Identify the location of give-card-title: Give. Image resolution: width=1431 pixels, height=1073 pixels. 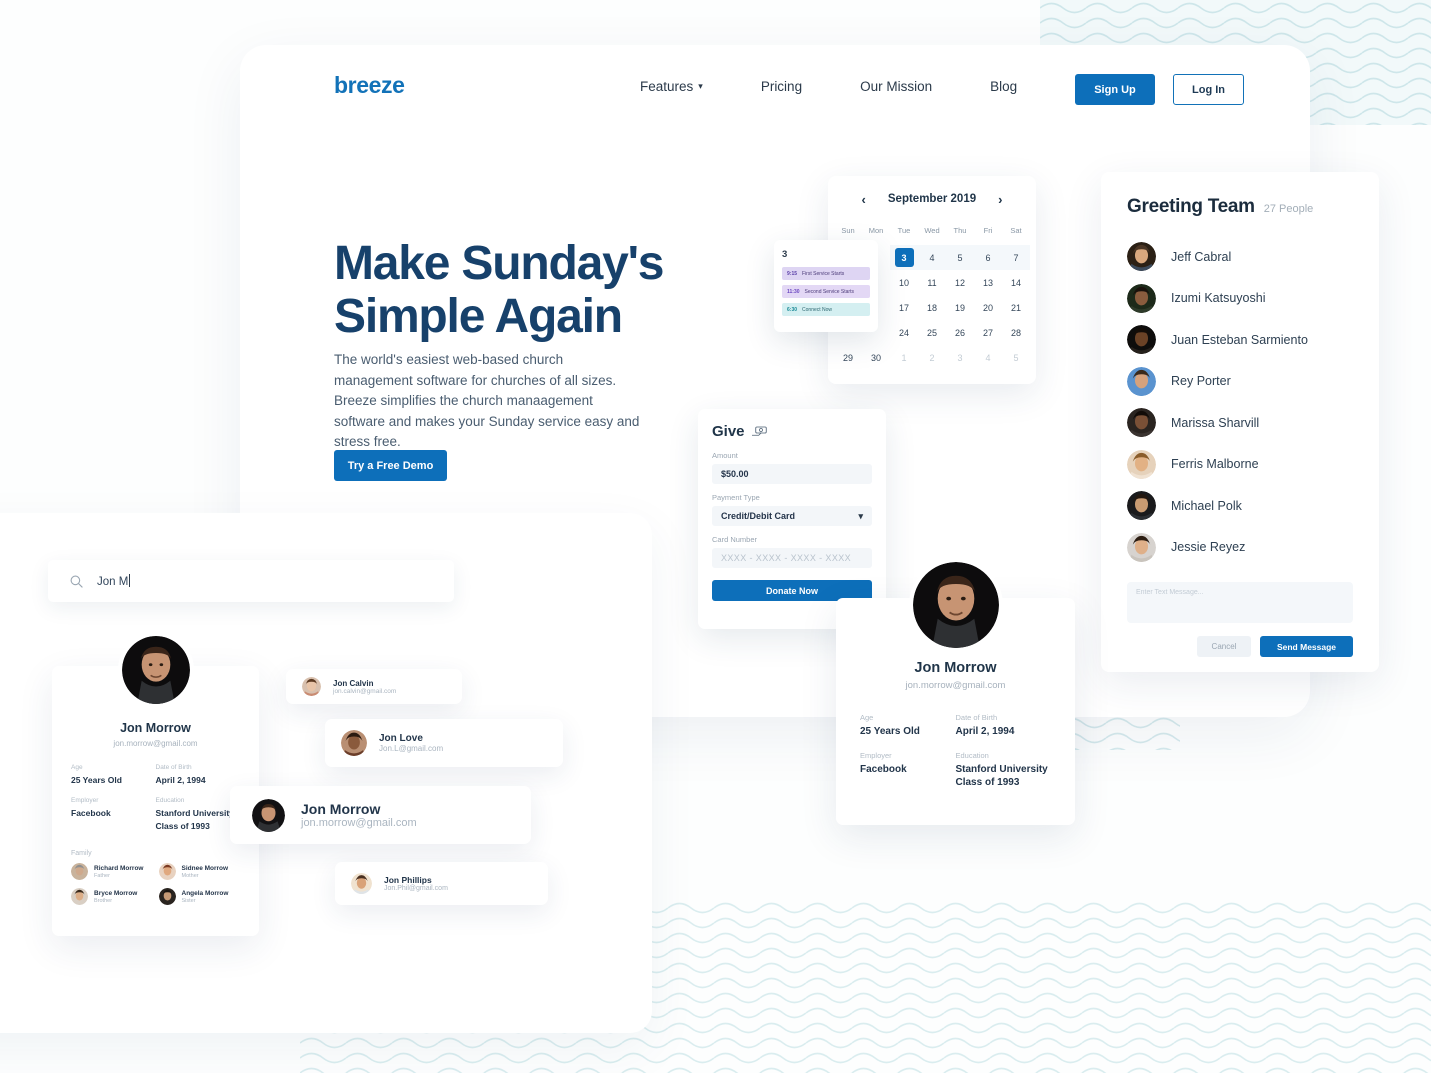
(792, 431).